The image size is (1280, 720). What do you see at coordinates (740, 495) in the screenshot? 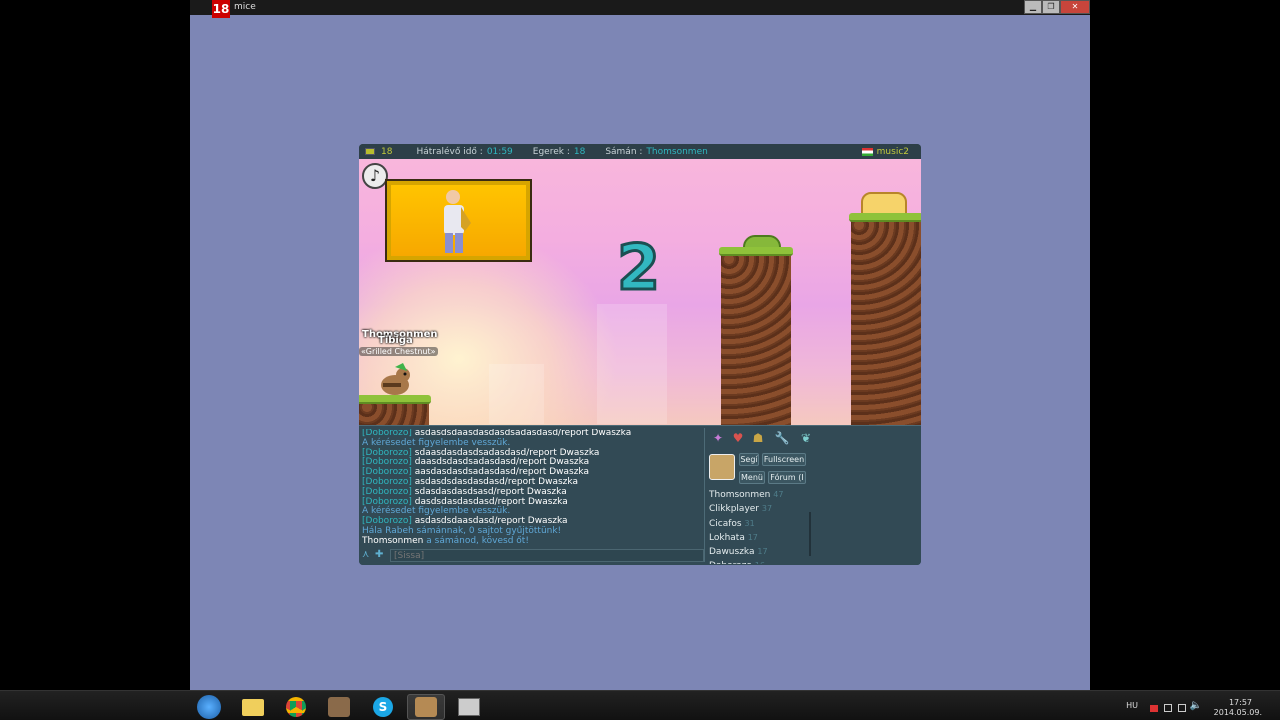
I see `player-list-name: Thomsonmen` at bounding box center [740, 495].